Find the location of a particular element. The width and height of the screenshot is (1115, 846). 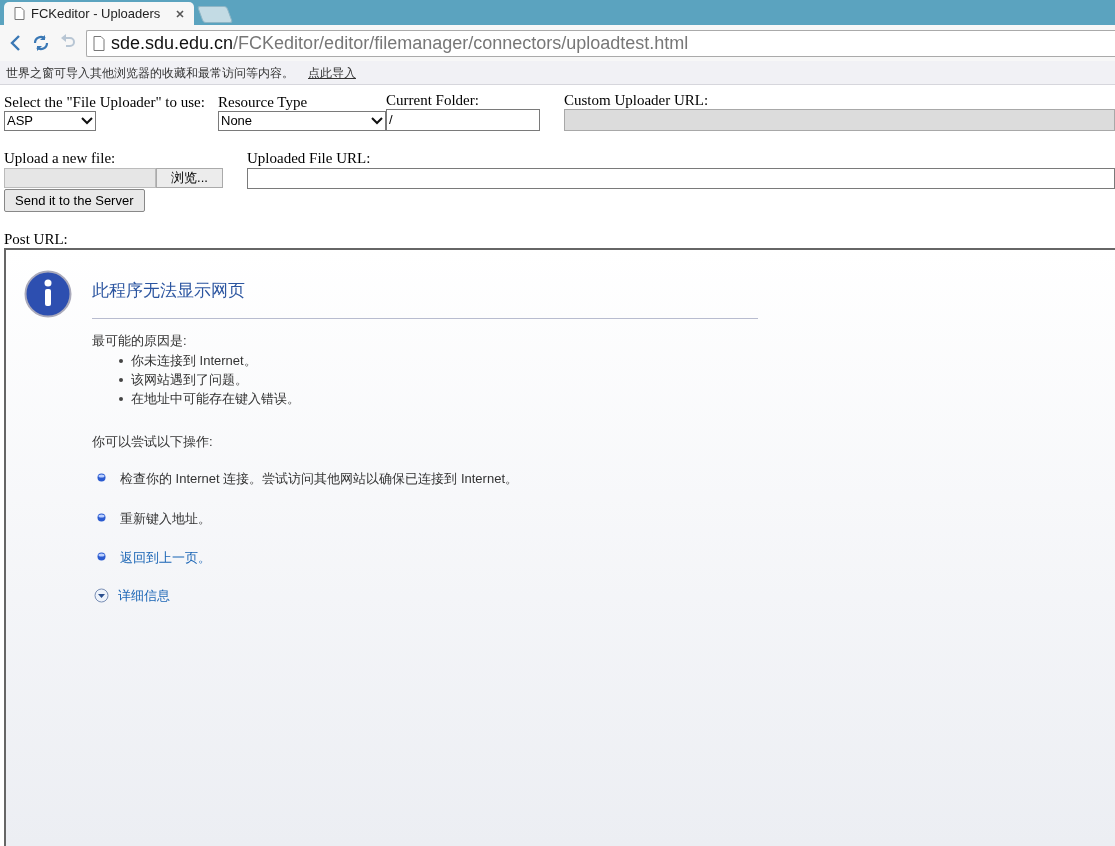

url-host: sde.sdu.edu.cn is located at coordinates (172, 43).